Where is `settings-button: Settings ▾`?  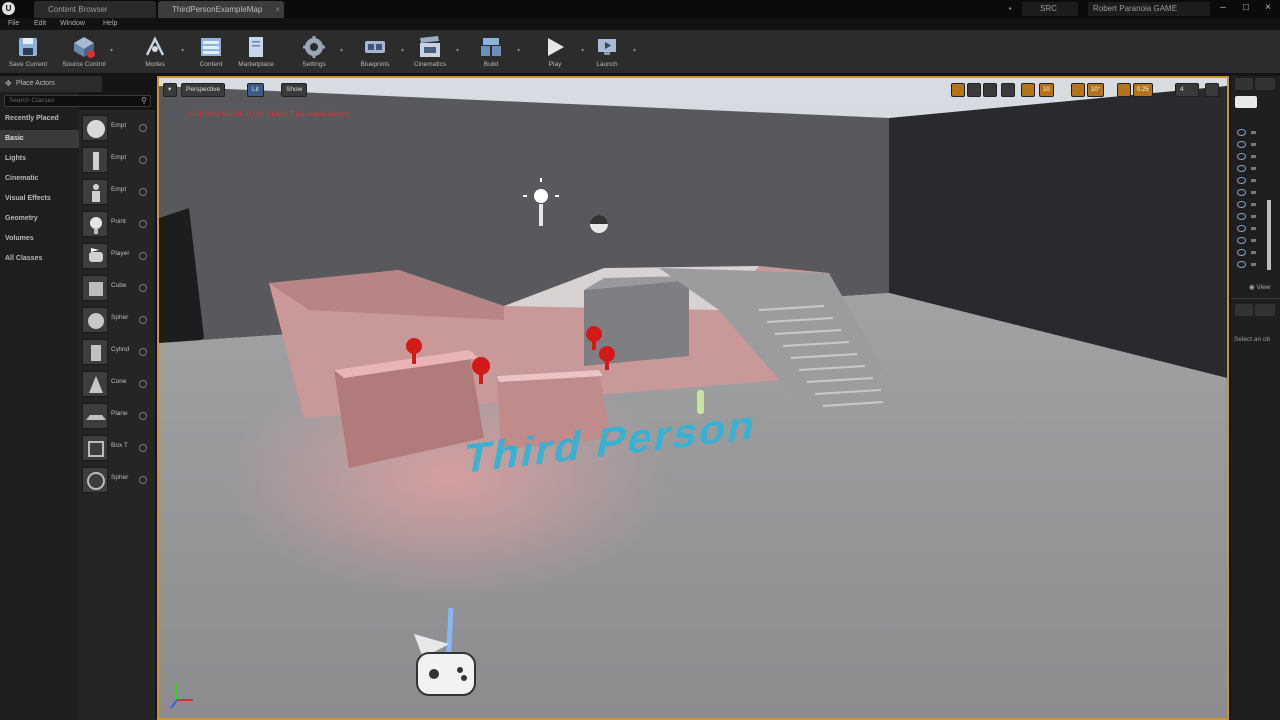 settings-button: Settings ▾ is located at coordinates (315, 53).